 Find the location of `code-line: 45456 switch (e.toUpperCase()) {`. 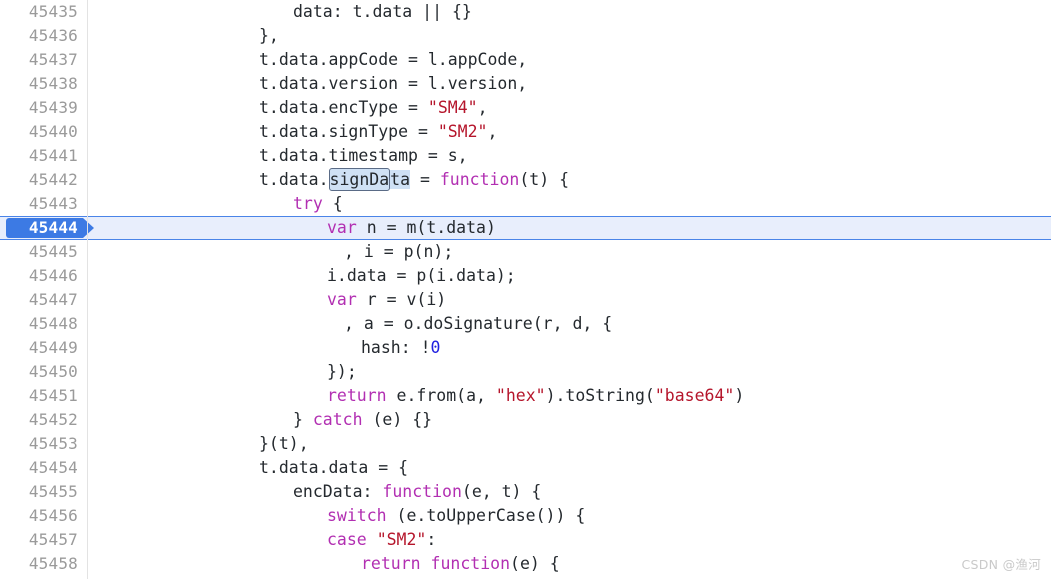

code-line: 45456 switch (e.toUpperCase()) { is located at coordinates (525, 516).